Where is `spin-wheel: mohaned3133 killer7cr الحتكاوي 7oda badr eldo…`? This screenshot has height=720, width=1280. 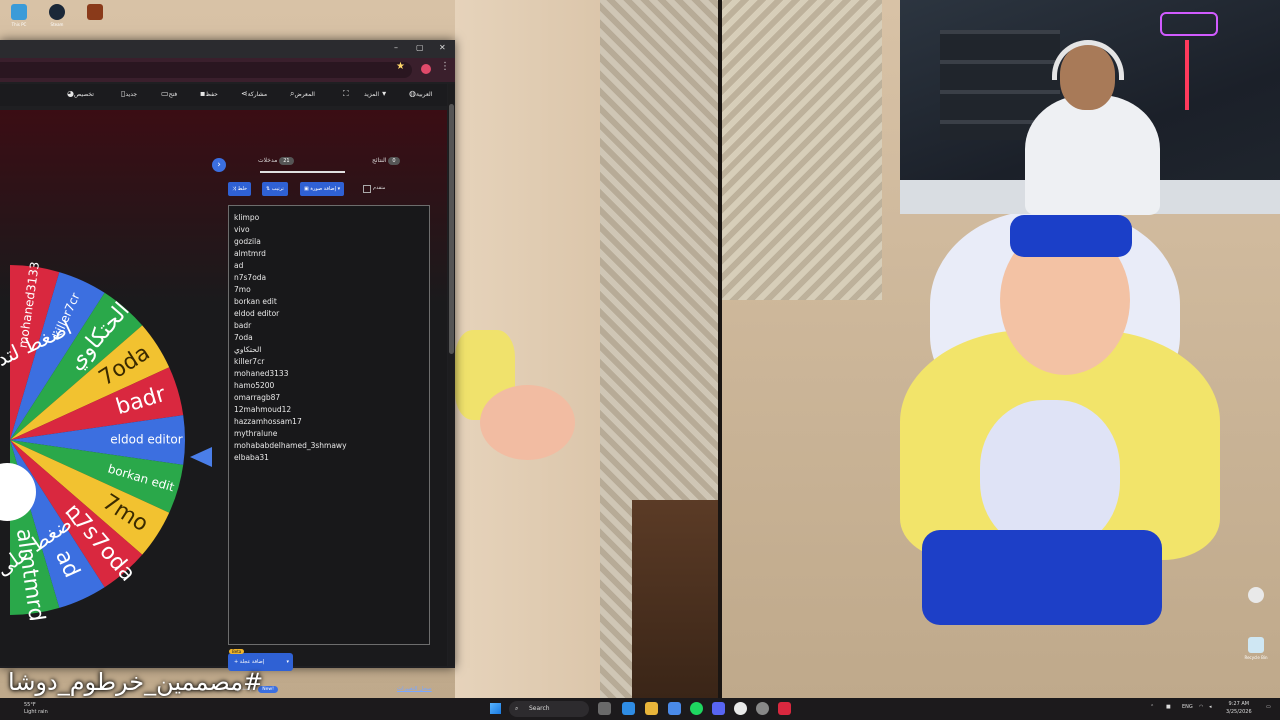
spin-wheel: mohaned3133 killer7cr الحتكاوي 7oda badr eldo… is located at coordinates (95, 441).